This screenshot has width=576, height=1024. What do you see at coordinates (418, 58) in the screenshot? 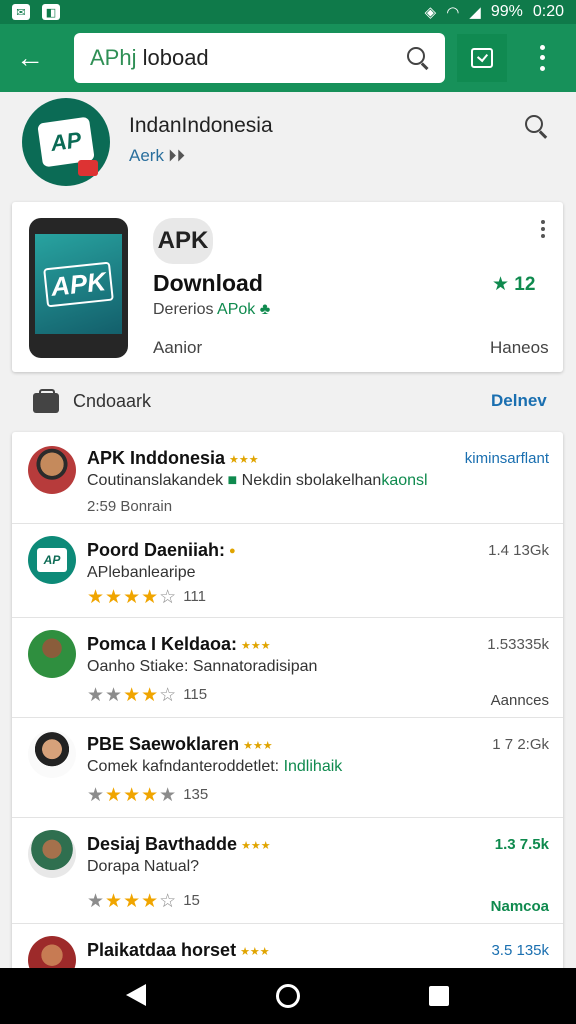
I see `search-icon` at bounding box center [418, 58].